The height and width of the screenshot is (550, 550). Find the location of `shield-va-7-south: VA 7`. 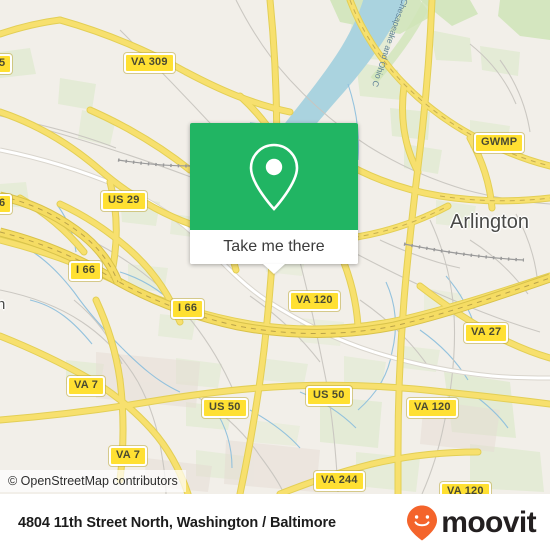

shield-va-7-south: VA 7 is located at coordinates (128, 456).